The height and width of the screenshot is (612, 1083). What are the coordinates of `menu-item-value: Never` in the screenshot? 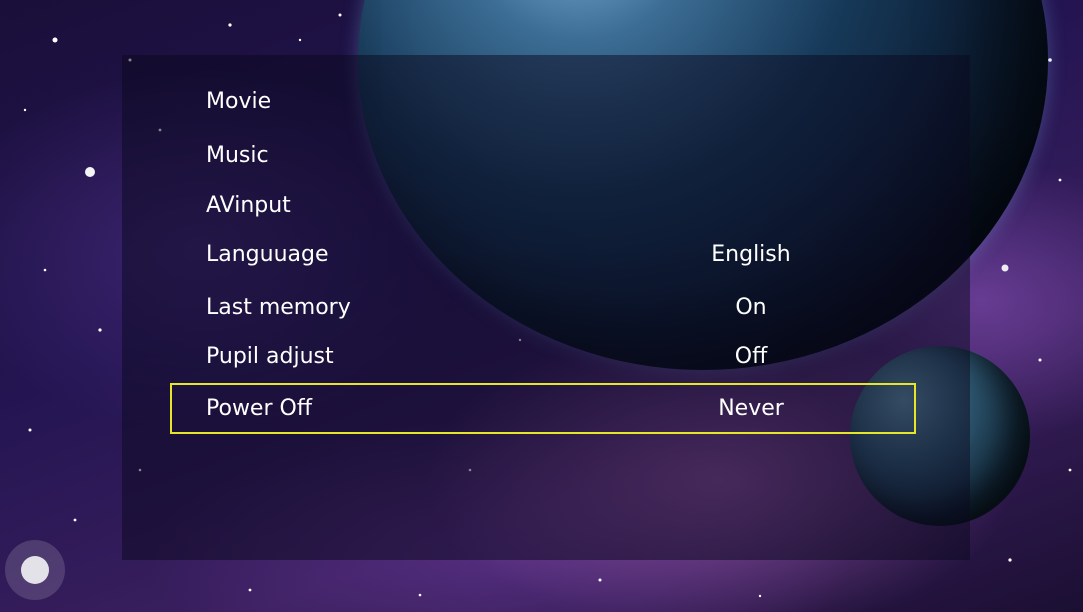 It's located at (751, 408).